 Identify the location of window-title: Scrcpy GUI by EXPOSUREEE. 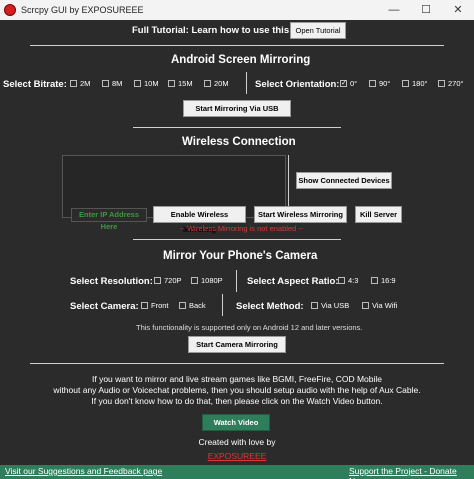
(82, 10).